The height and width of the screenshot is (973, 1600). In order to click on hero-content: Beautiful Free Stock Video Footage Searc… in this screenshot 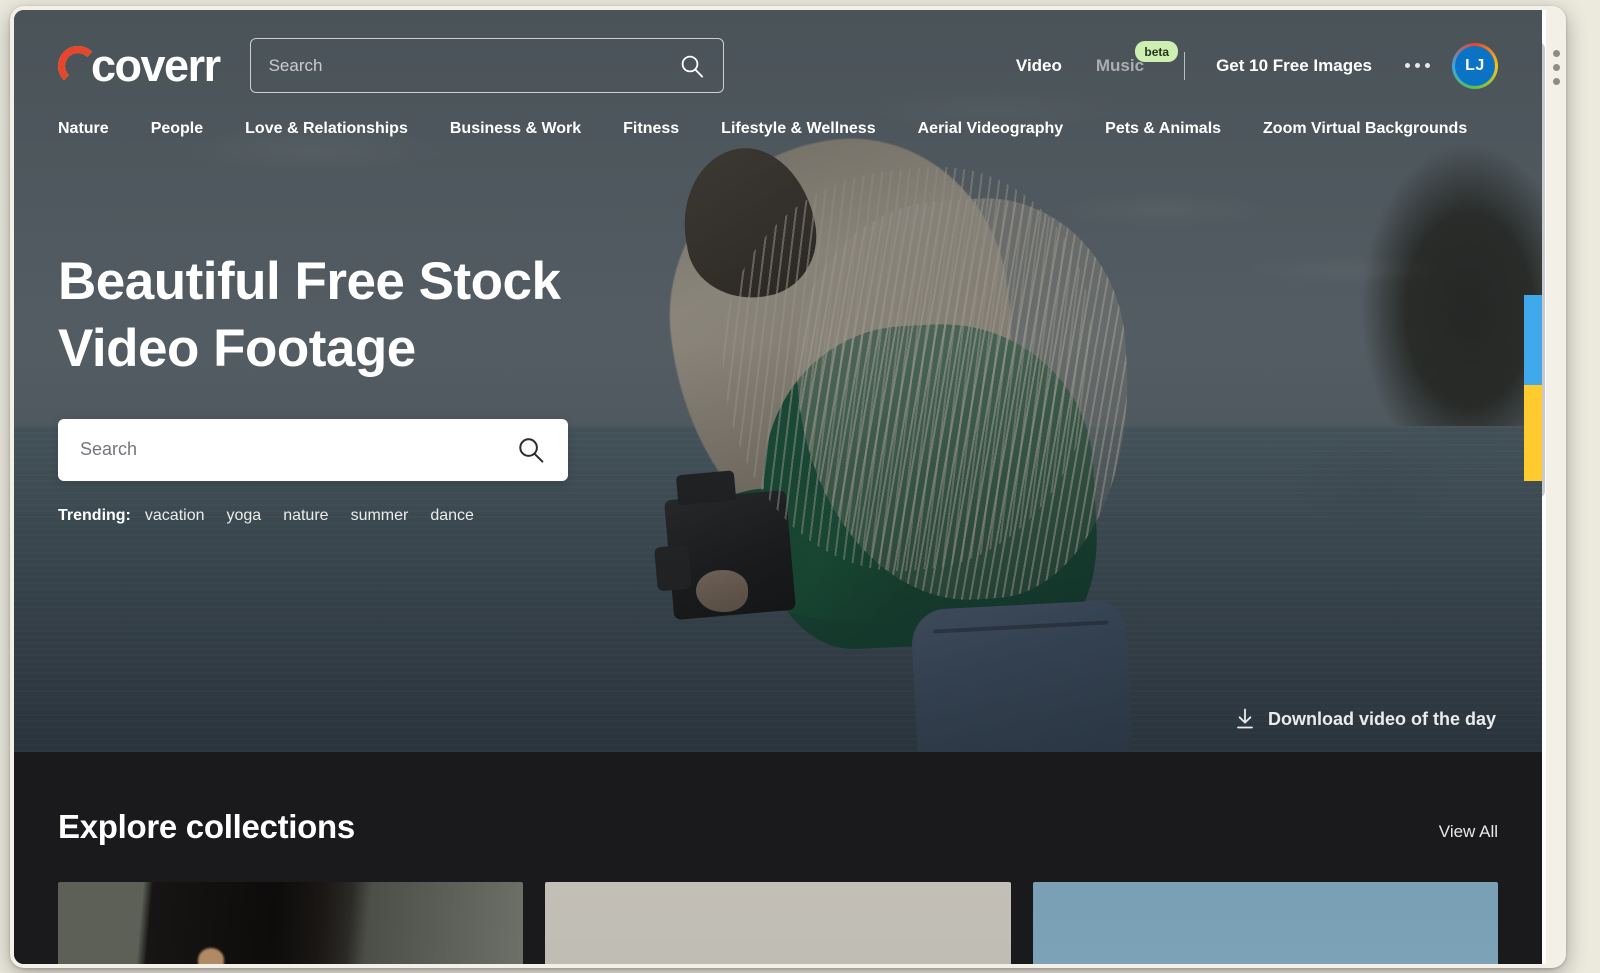, I will do `click(313, 386)`.